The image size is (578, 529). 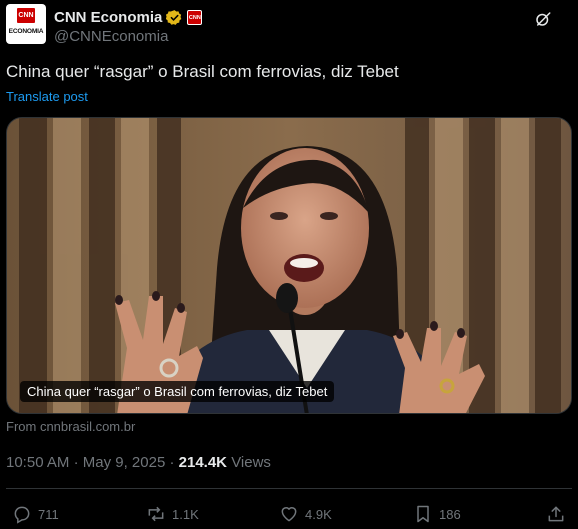 I want to click on reply-icon, so click(x=22, y=515).